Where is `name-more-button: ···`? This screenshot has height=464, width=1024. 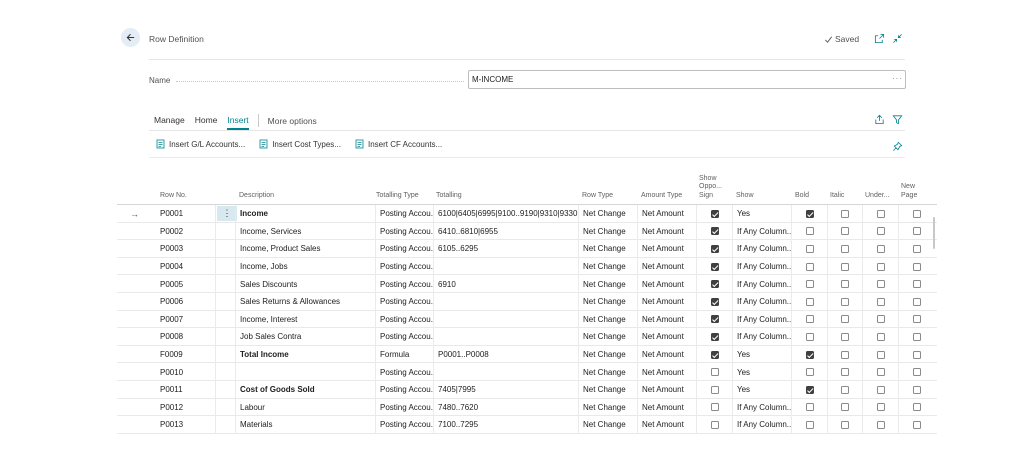 name-more-button: ··· is located at coordinates (897, 78).